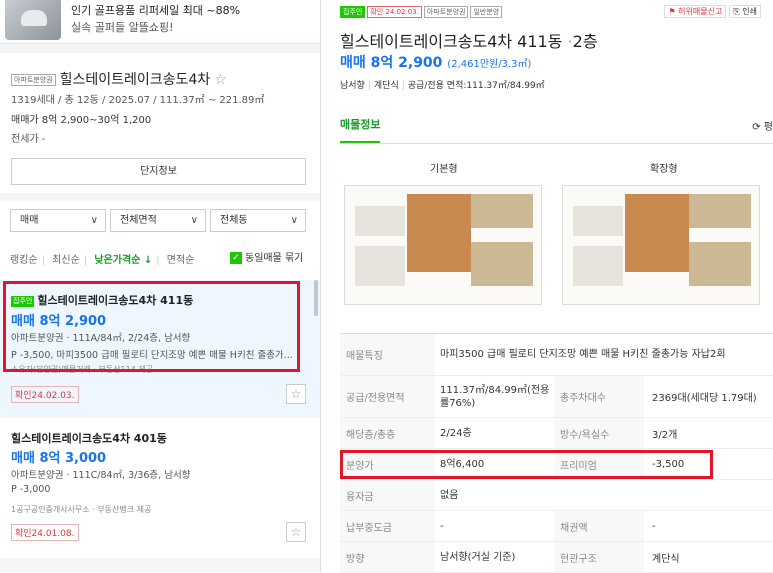 This screenshot has width=773, height=573. What do you see at coordinates (449, 495) in the screenshot?
I see `row-value: 없음` at bounding box center [449, 495].